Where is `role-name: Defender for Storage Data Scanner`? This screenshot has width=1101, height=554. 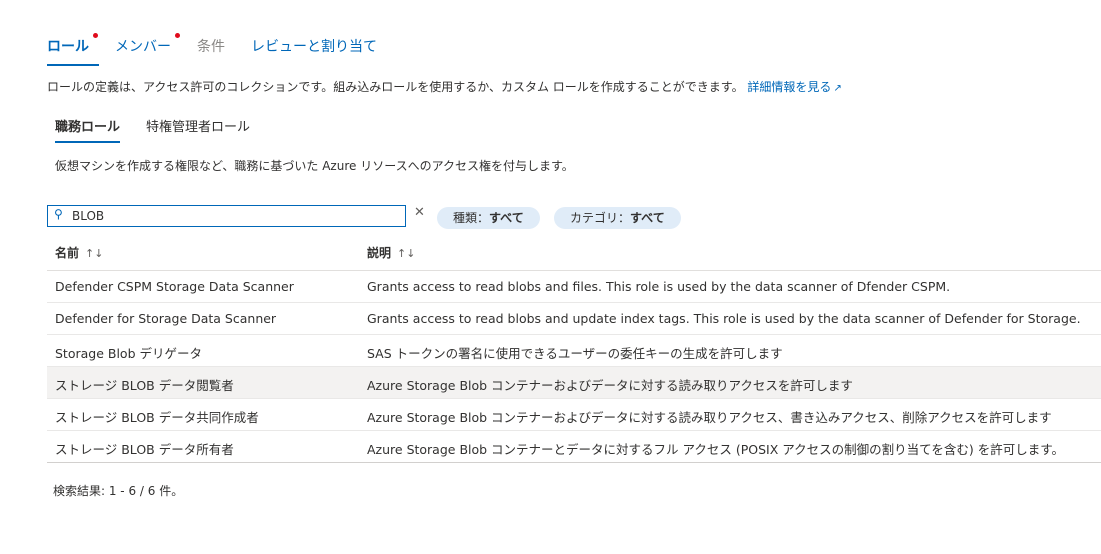 role-name: Defender for Storage Data Scanner is located at coordinates (166, 318).